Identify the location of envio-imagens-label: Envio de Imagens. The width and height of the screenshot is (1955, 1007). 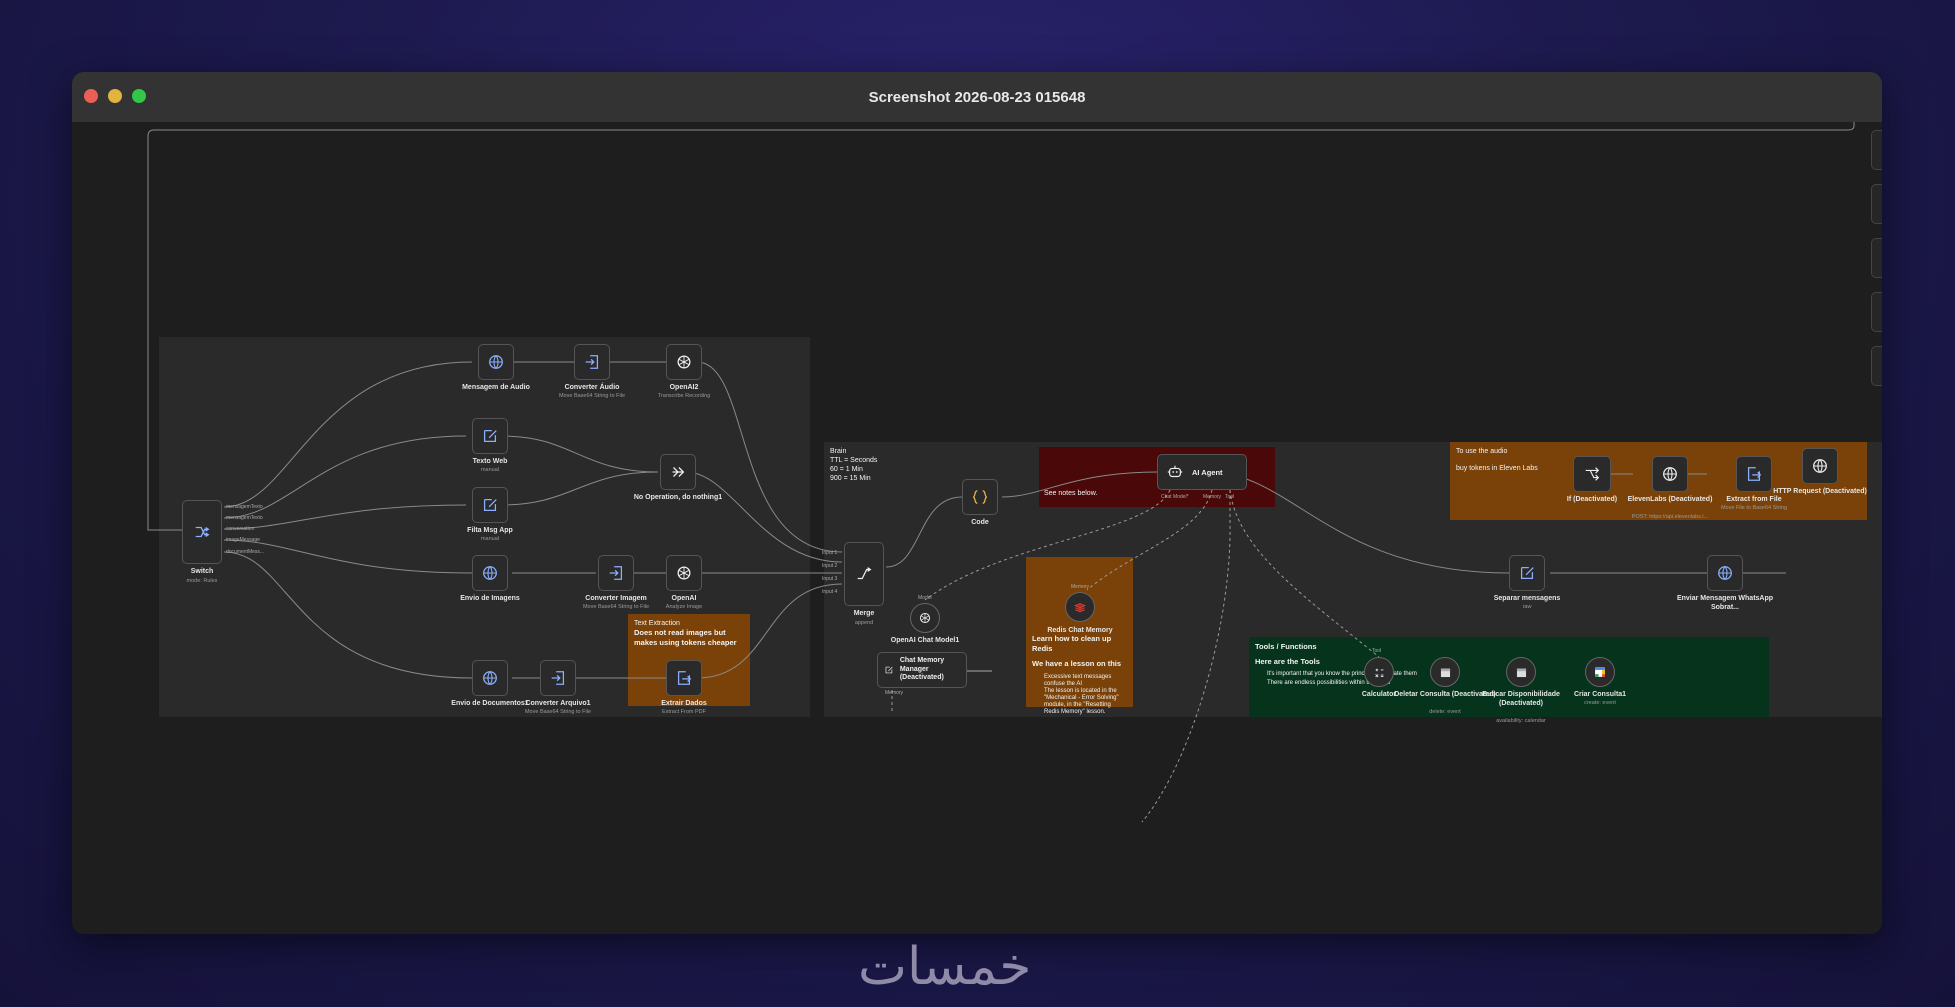
(490, 598).